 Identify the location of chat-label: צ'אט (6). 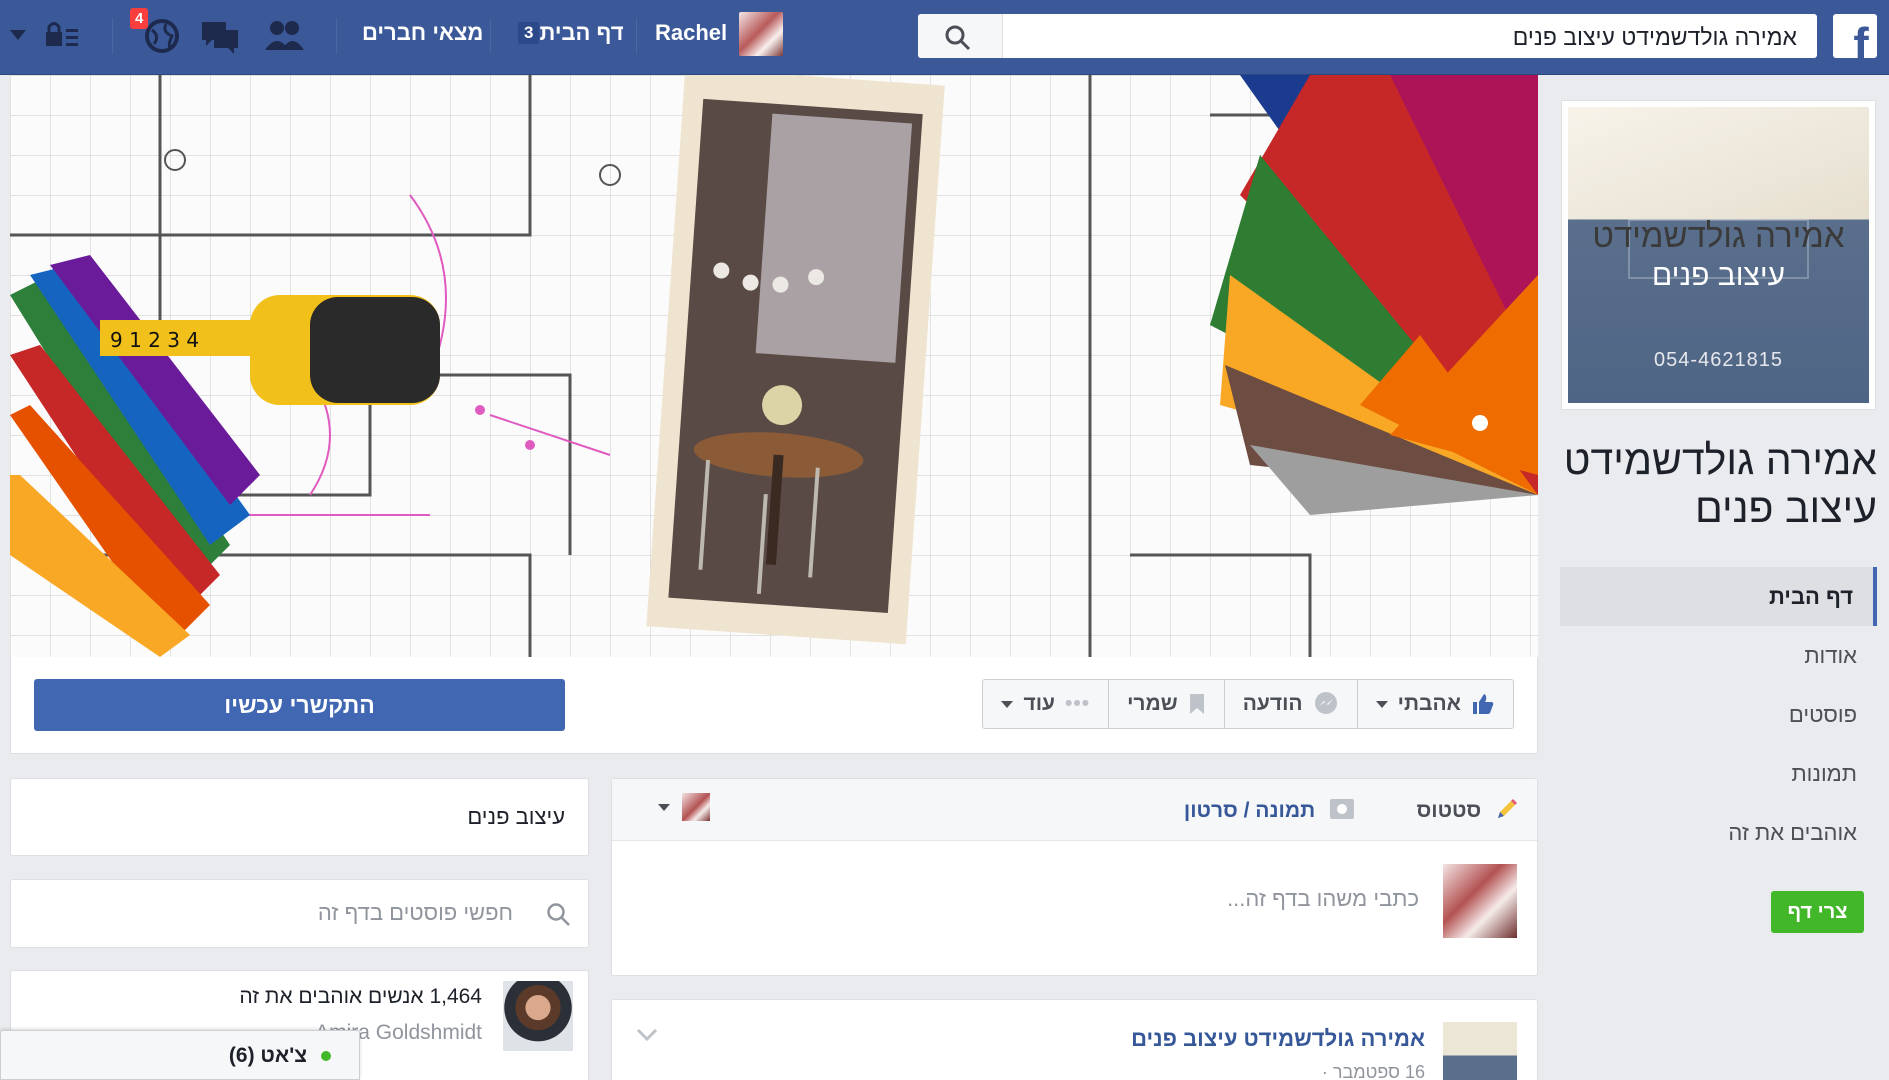
(267, 1055).